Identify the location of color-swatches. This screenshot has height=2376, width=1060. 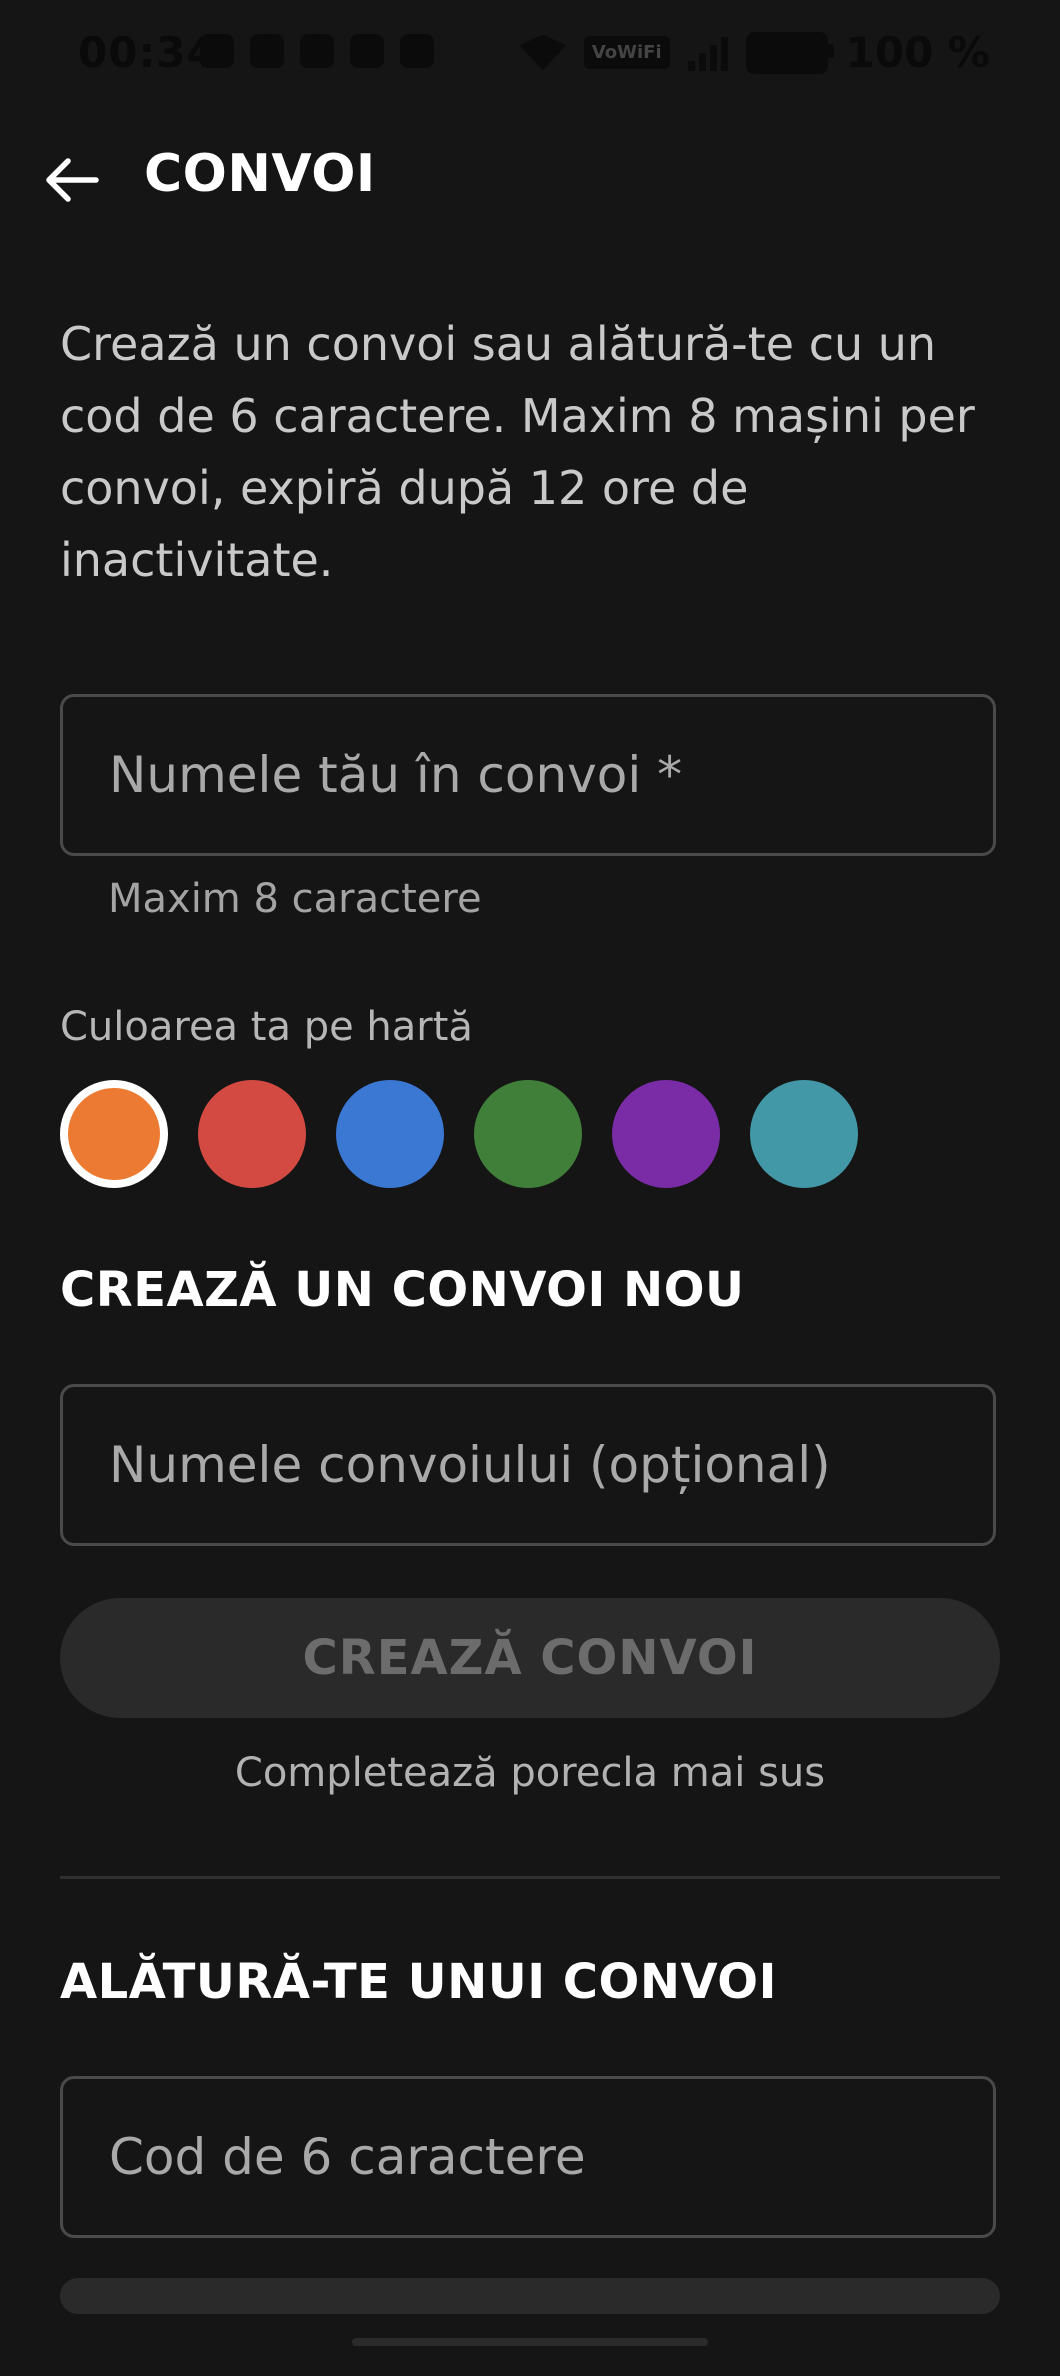
(459, 1134).